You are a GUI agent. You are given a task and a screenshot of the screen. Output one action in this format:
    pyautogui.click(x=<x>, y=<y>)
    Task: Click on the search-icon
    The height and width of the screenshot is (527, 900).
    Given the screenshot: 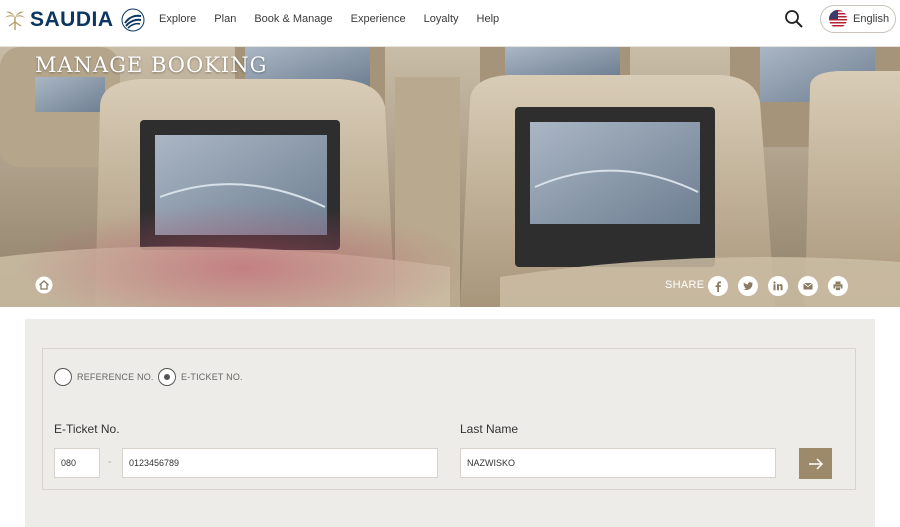 What is the action you would take?
    pyautogui.click(x=794, y=19)
    